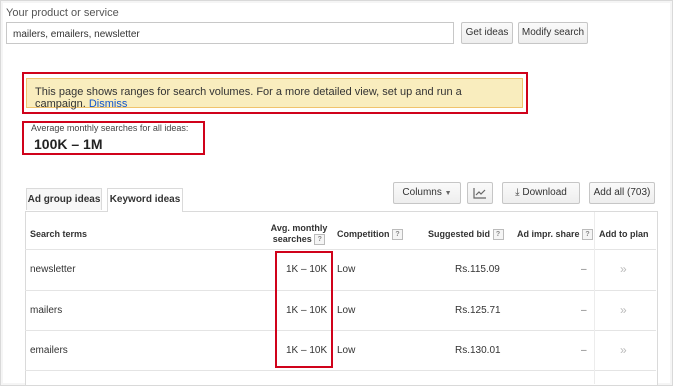 This screenshot has height=386, width=673. I want to click on columns-label: Columns, so click(422, 192).